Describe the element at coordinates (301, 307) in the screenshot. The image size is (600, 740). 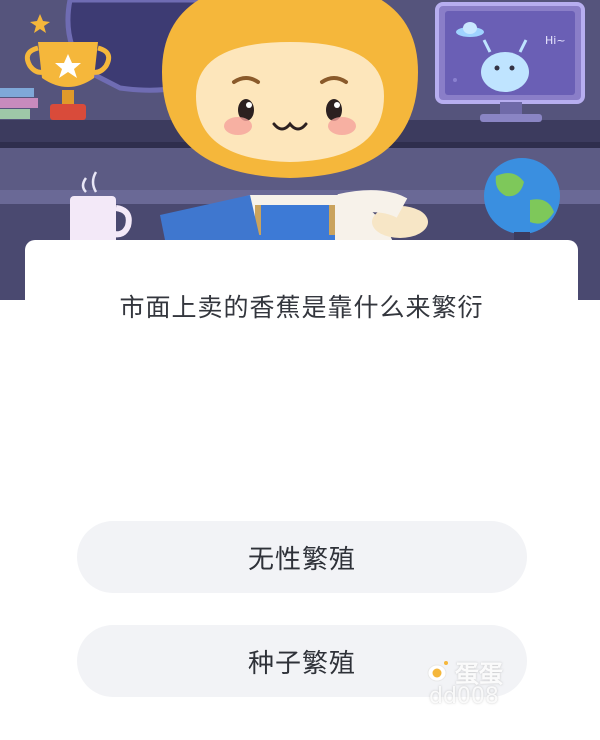
I see `question-text: 市面上卖的香蕉是靠什么来繁衍` at that location.